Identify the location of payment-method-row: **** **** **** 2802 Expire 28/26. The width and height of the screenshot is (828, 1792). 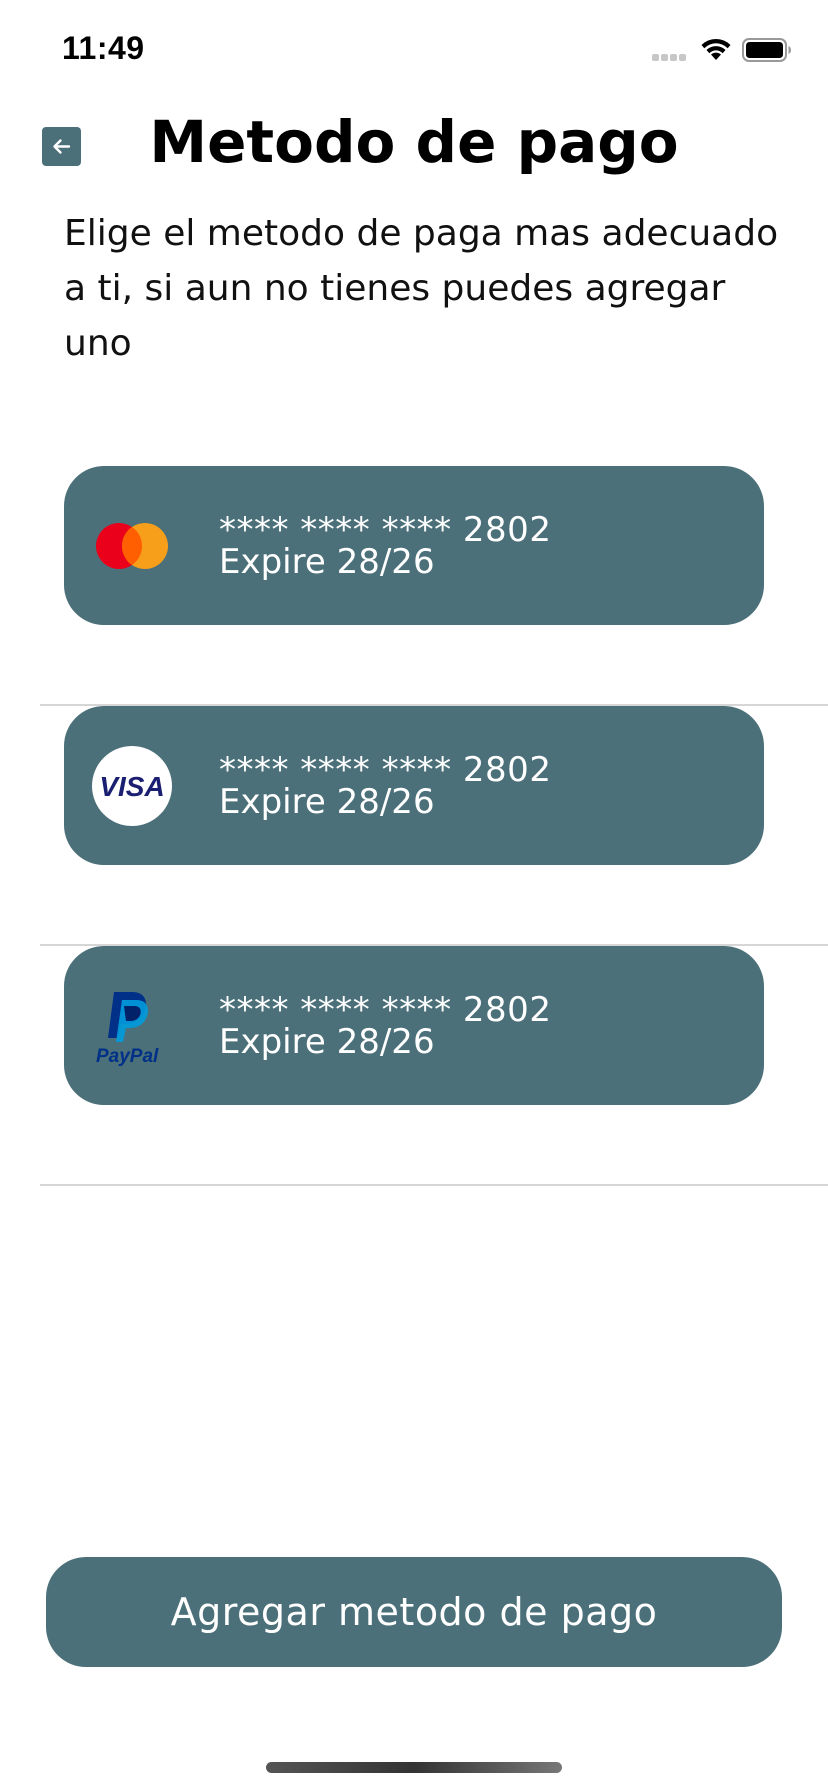
(434, 586).